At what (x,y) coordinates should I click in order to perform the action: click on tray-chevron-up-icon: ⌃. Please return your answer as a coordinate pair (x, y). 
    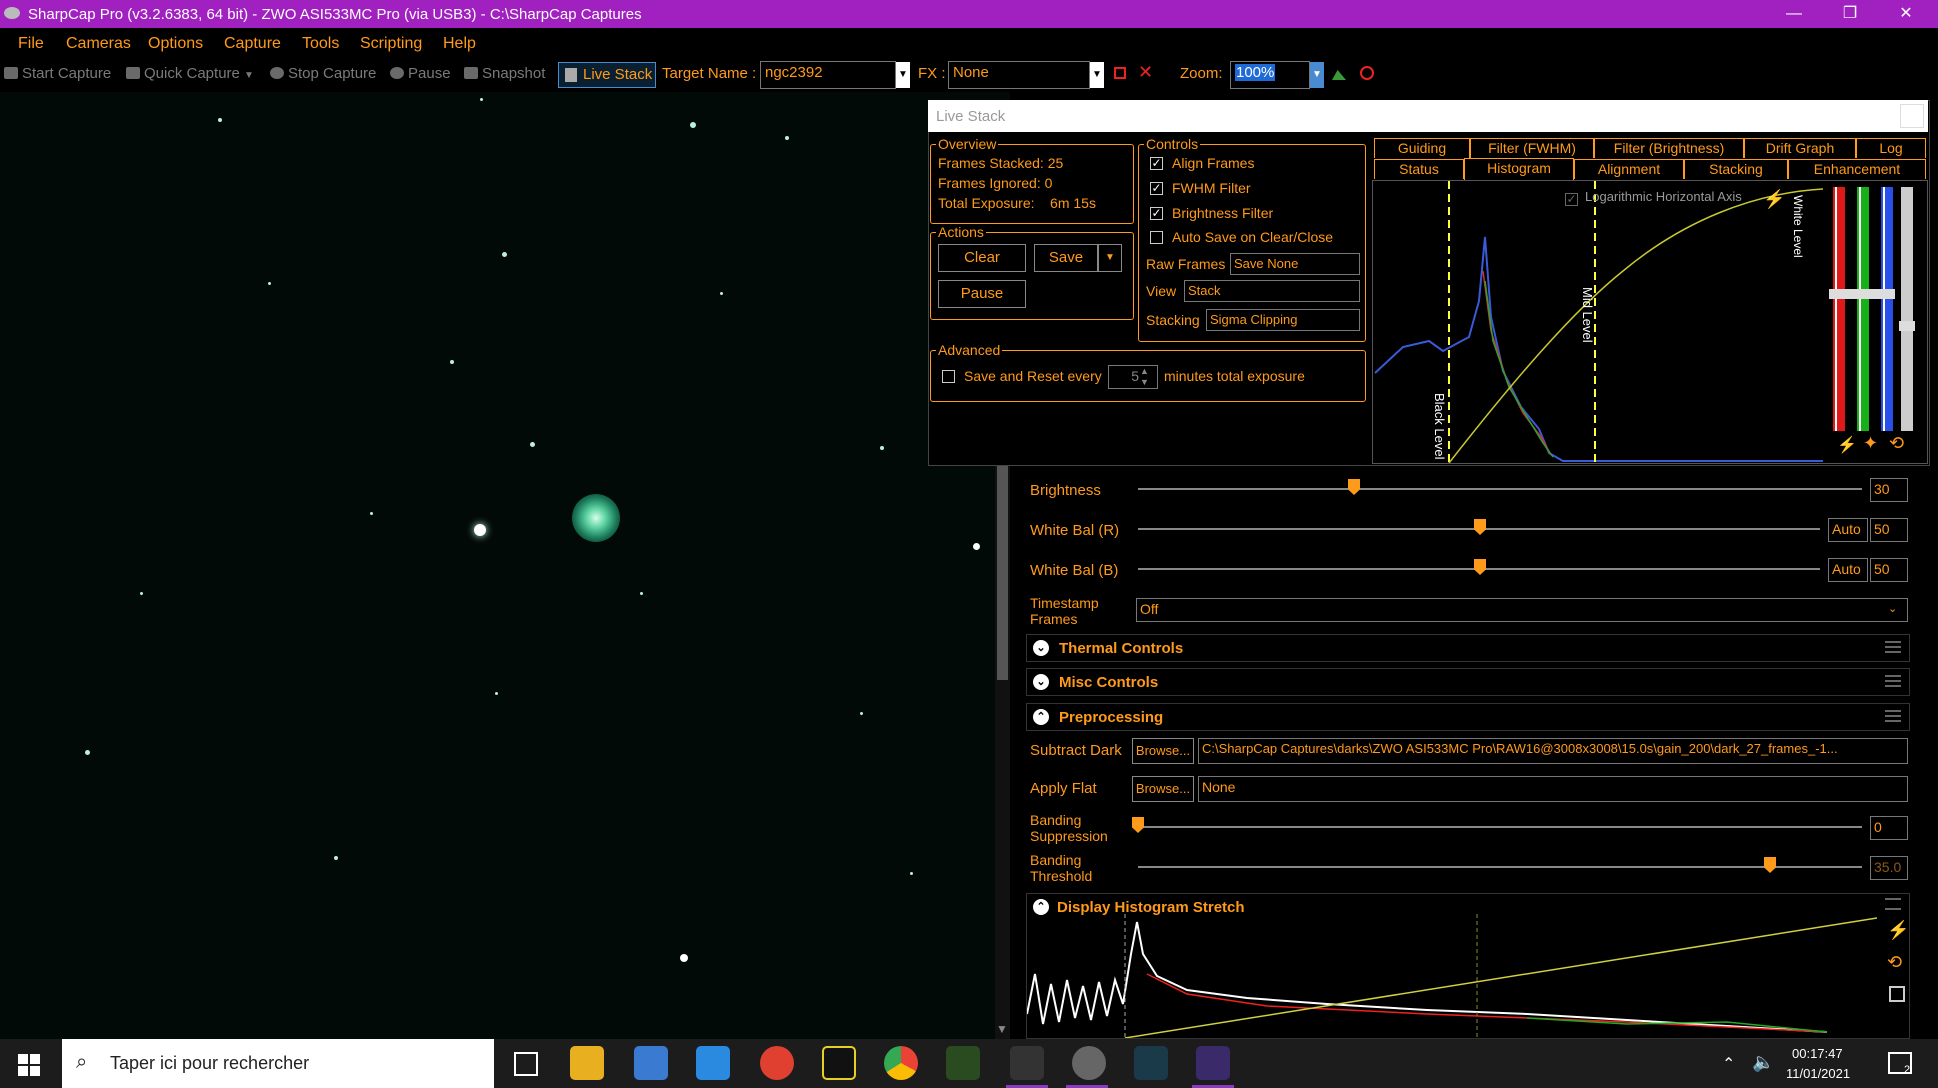
    Looking at the image, I should click on (1728, 1064).